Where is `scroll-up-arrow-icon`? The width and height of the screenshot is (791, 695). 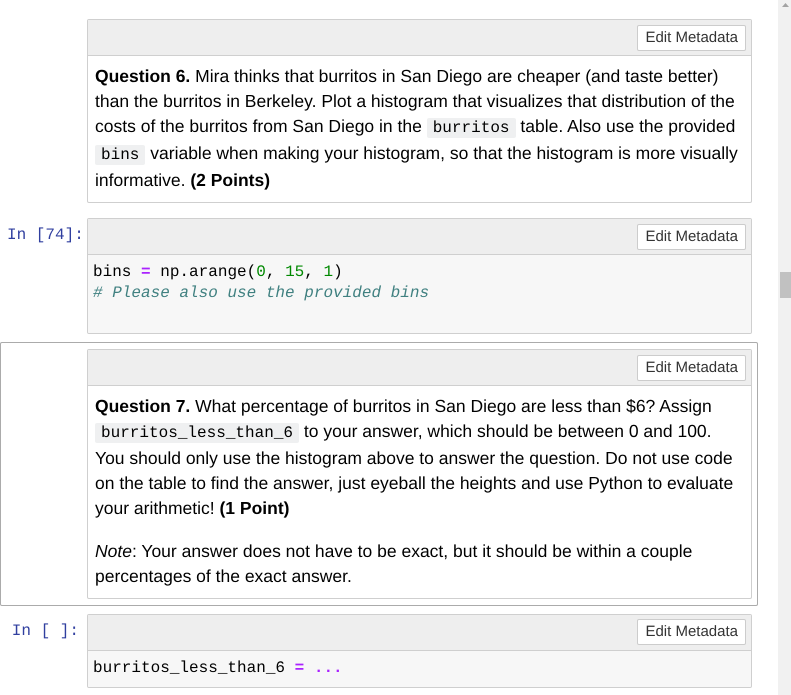 scroll-up-arrow-icon is located at coordinates (785, 5).